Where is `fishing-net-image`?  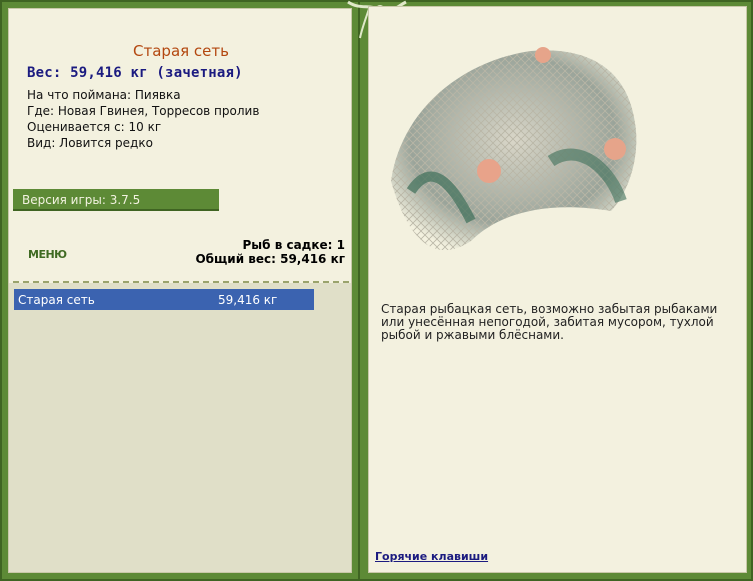
fishing-net-image is located at coordinates (514, 149).